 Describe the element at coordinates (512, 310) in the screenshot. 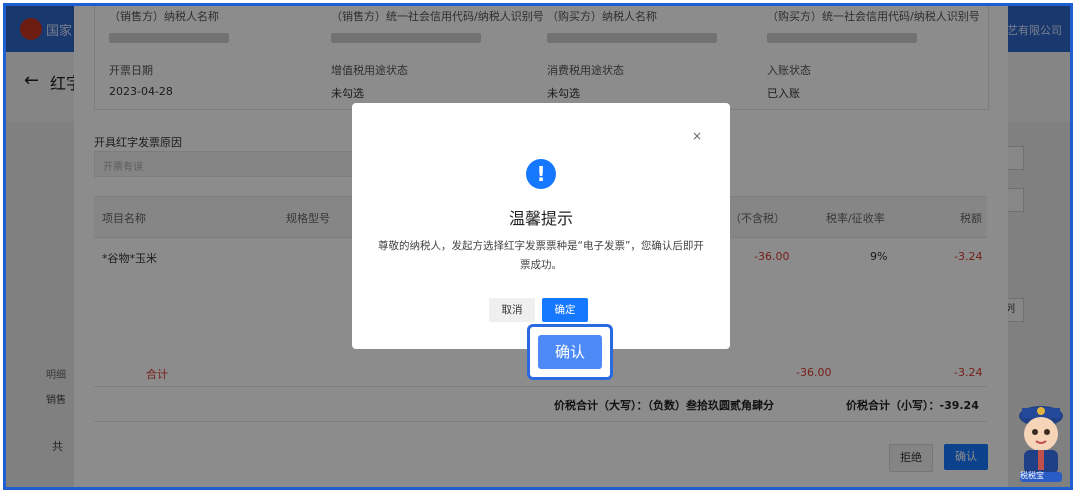

I see `cancel-button: 取消` at that location.